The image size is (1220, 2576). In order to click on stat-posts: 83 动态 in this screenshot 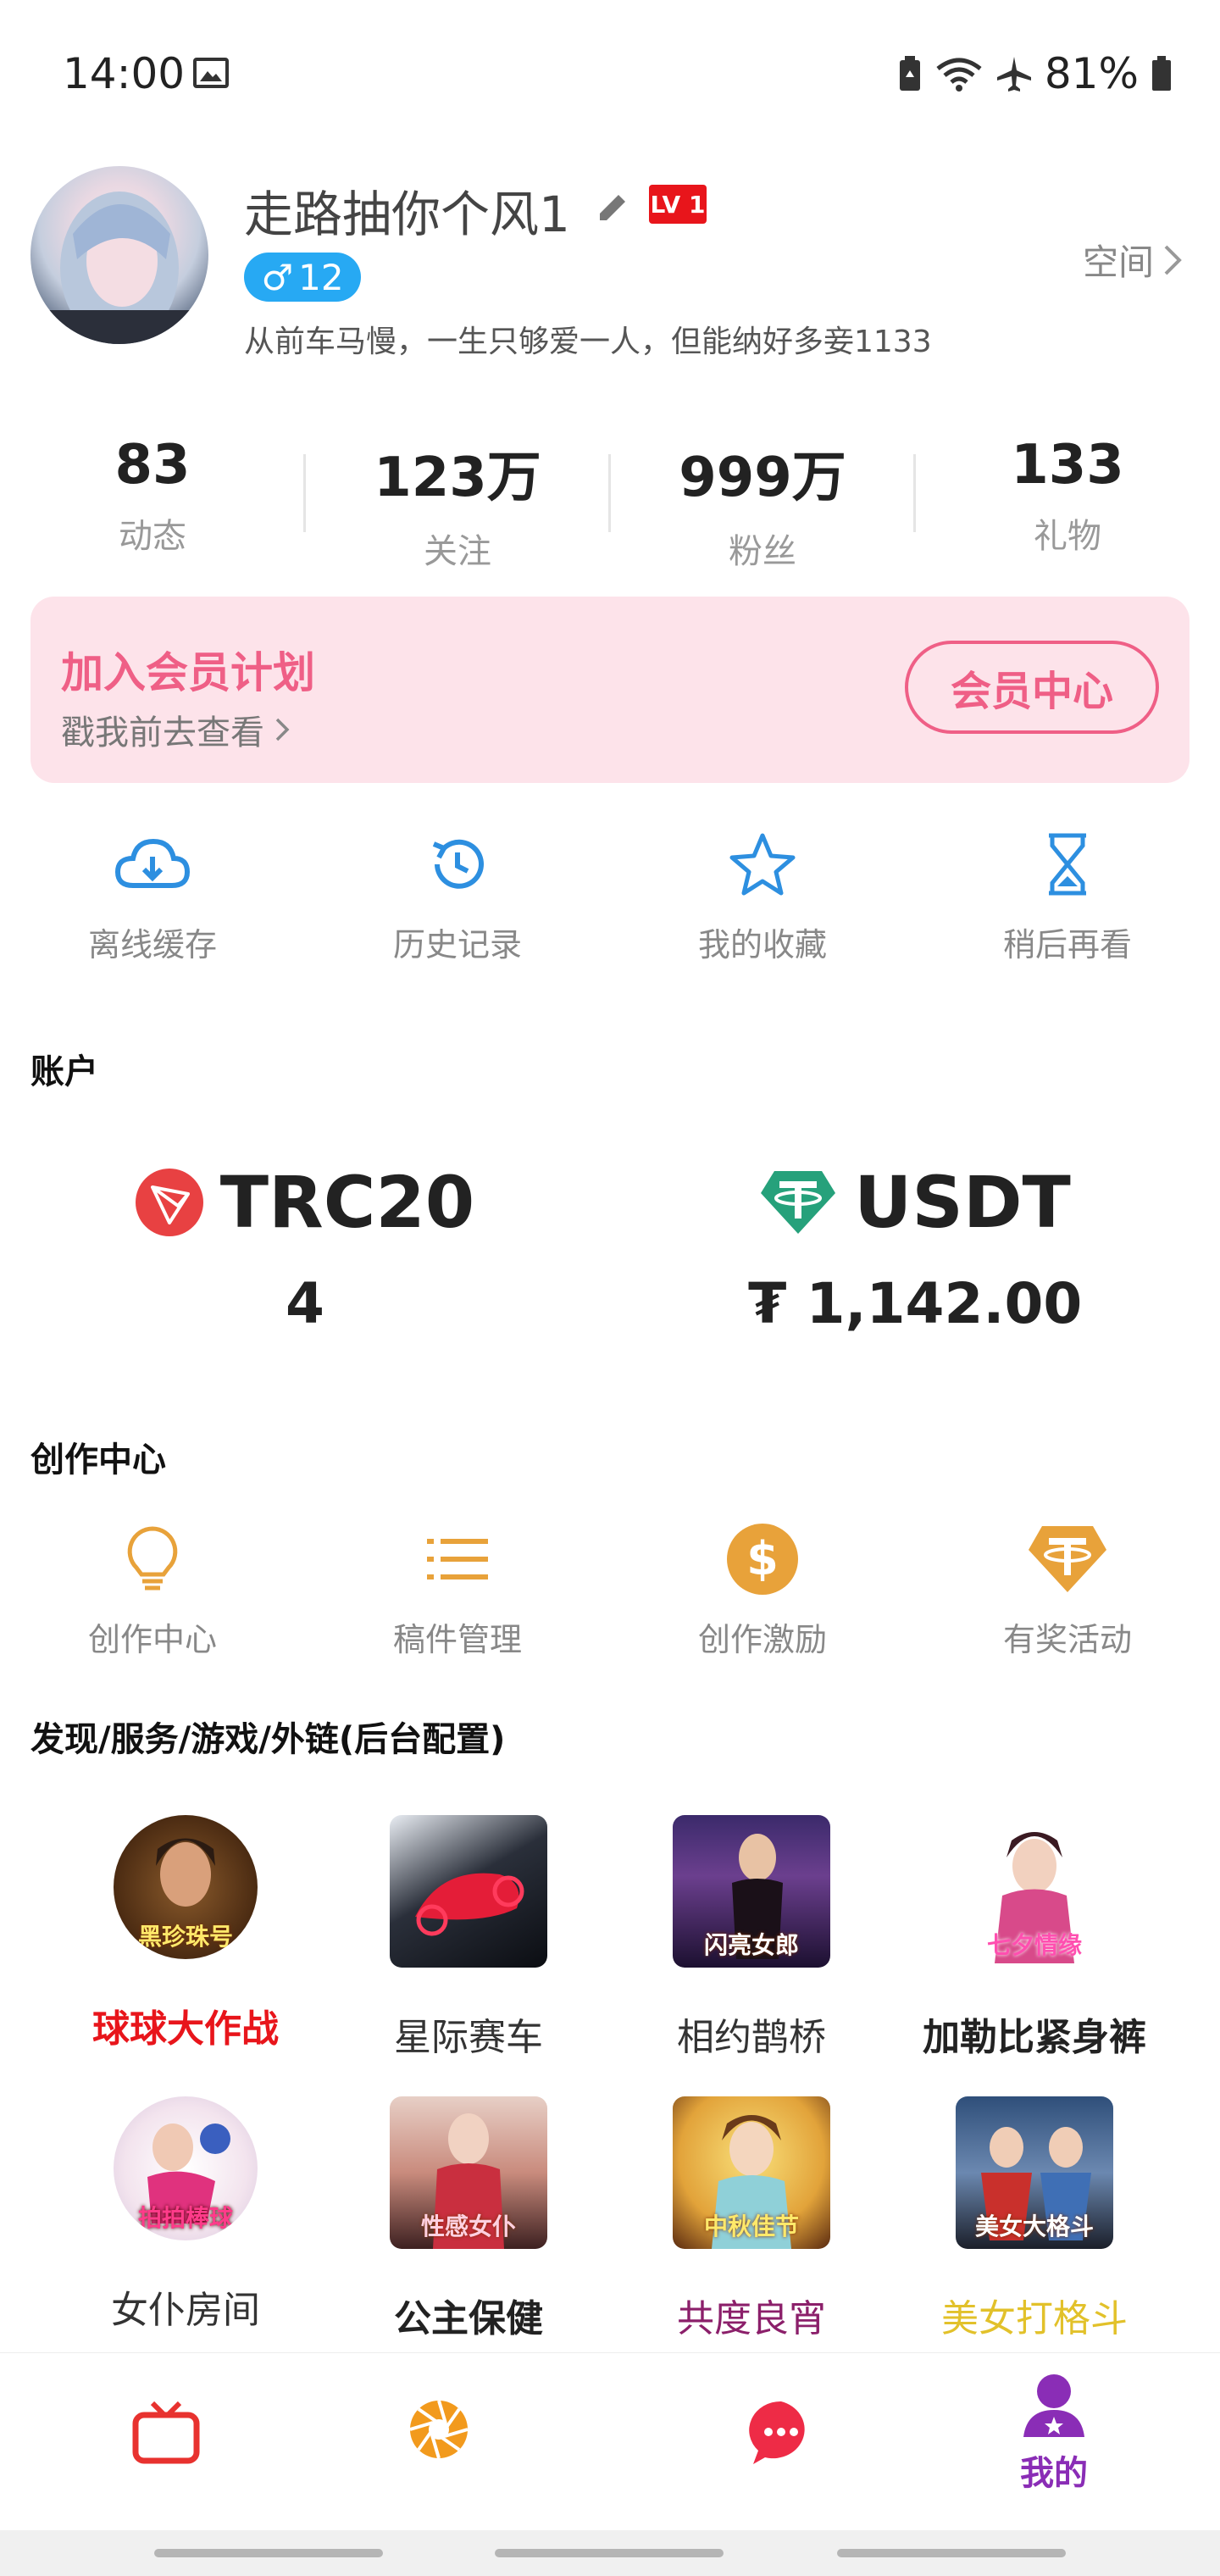, I will do `click(152, 496)`.